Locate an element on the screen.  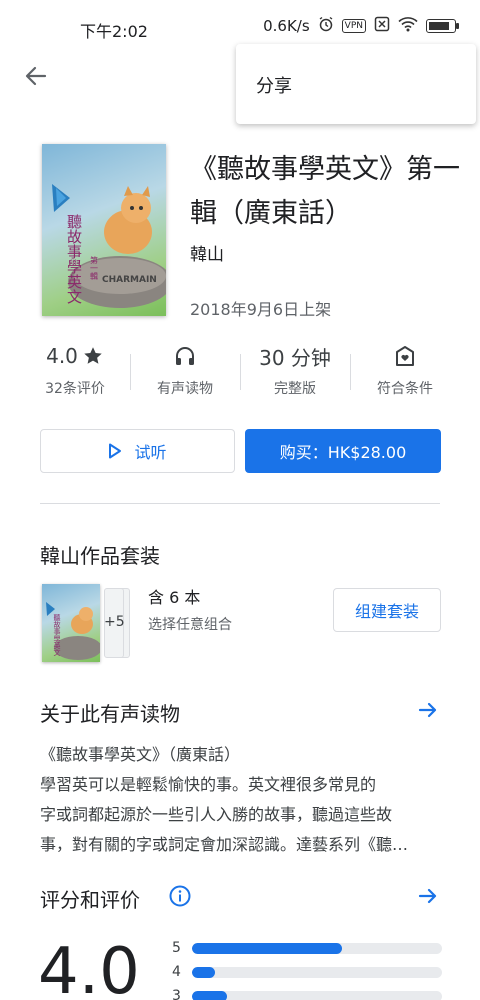
ratings-heading: 评分和评价 is located at coordinates (90, 898).